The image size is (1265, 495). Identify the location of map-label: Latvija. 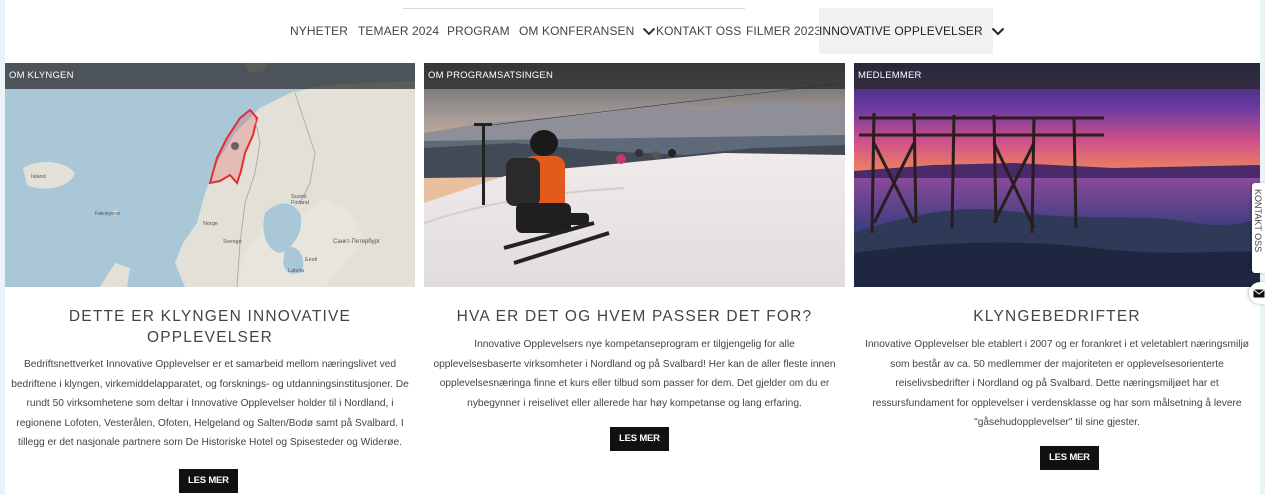
(296, 271).